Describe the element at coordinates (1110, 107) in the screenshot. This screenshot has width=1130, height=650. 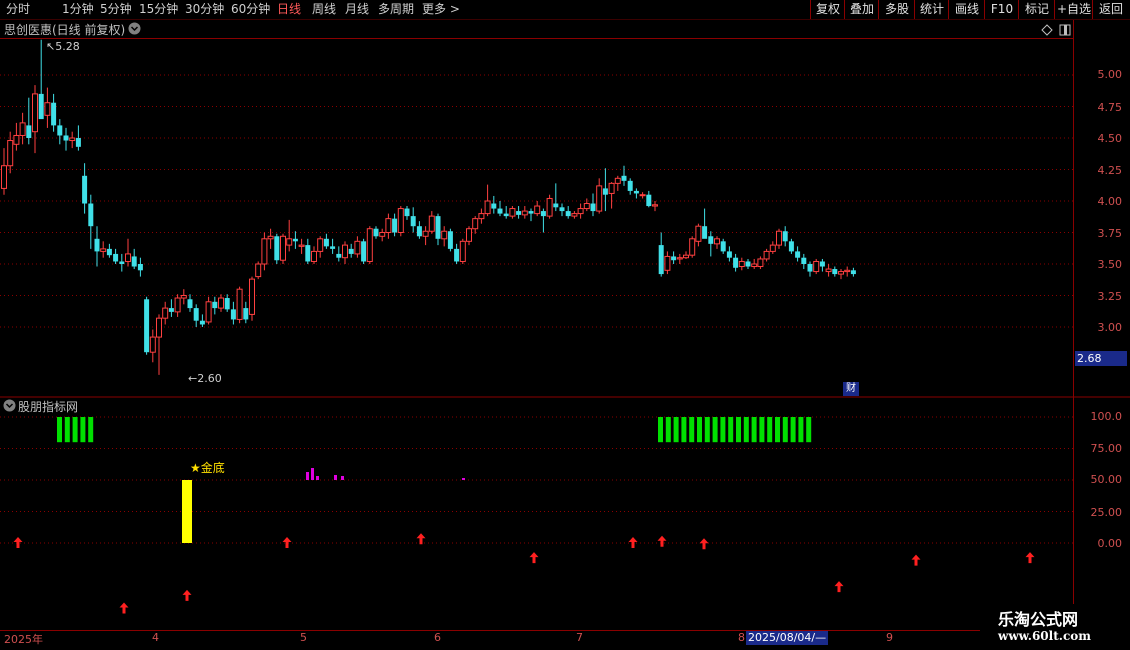
I see `price-tick: 4.75` at that location.